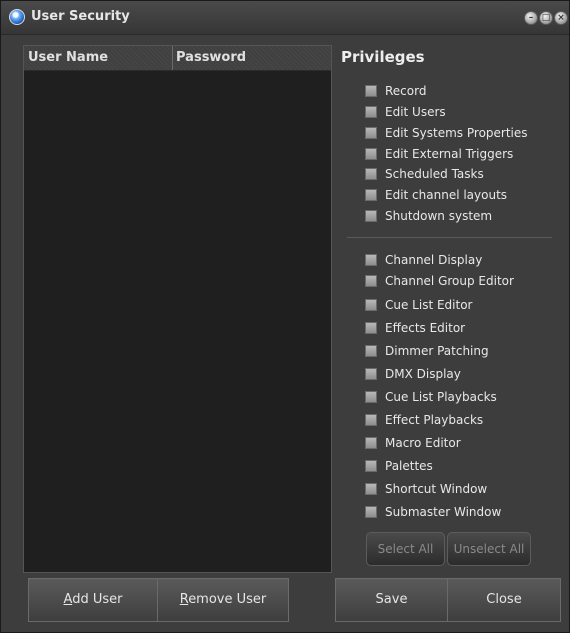 The width and height of the screenshot is (570, 633). What do you see at coordinates (449, 154) in the screenshot?
I see `privilege-label: Edit External Triggers` at bounding box center [449, 154].